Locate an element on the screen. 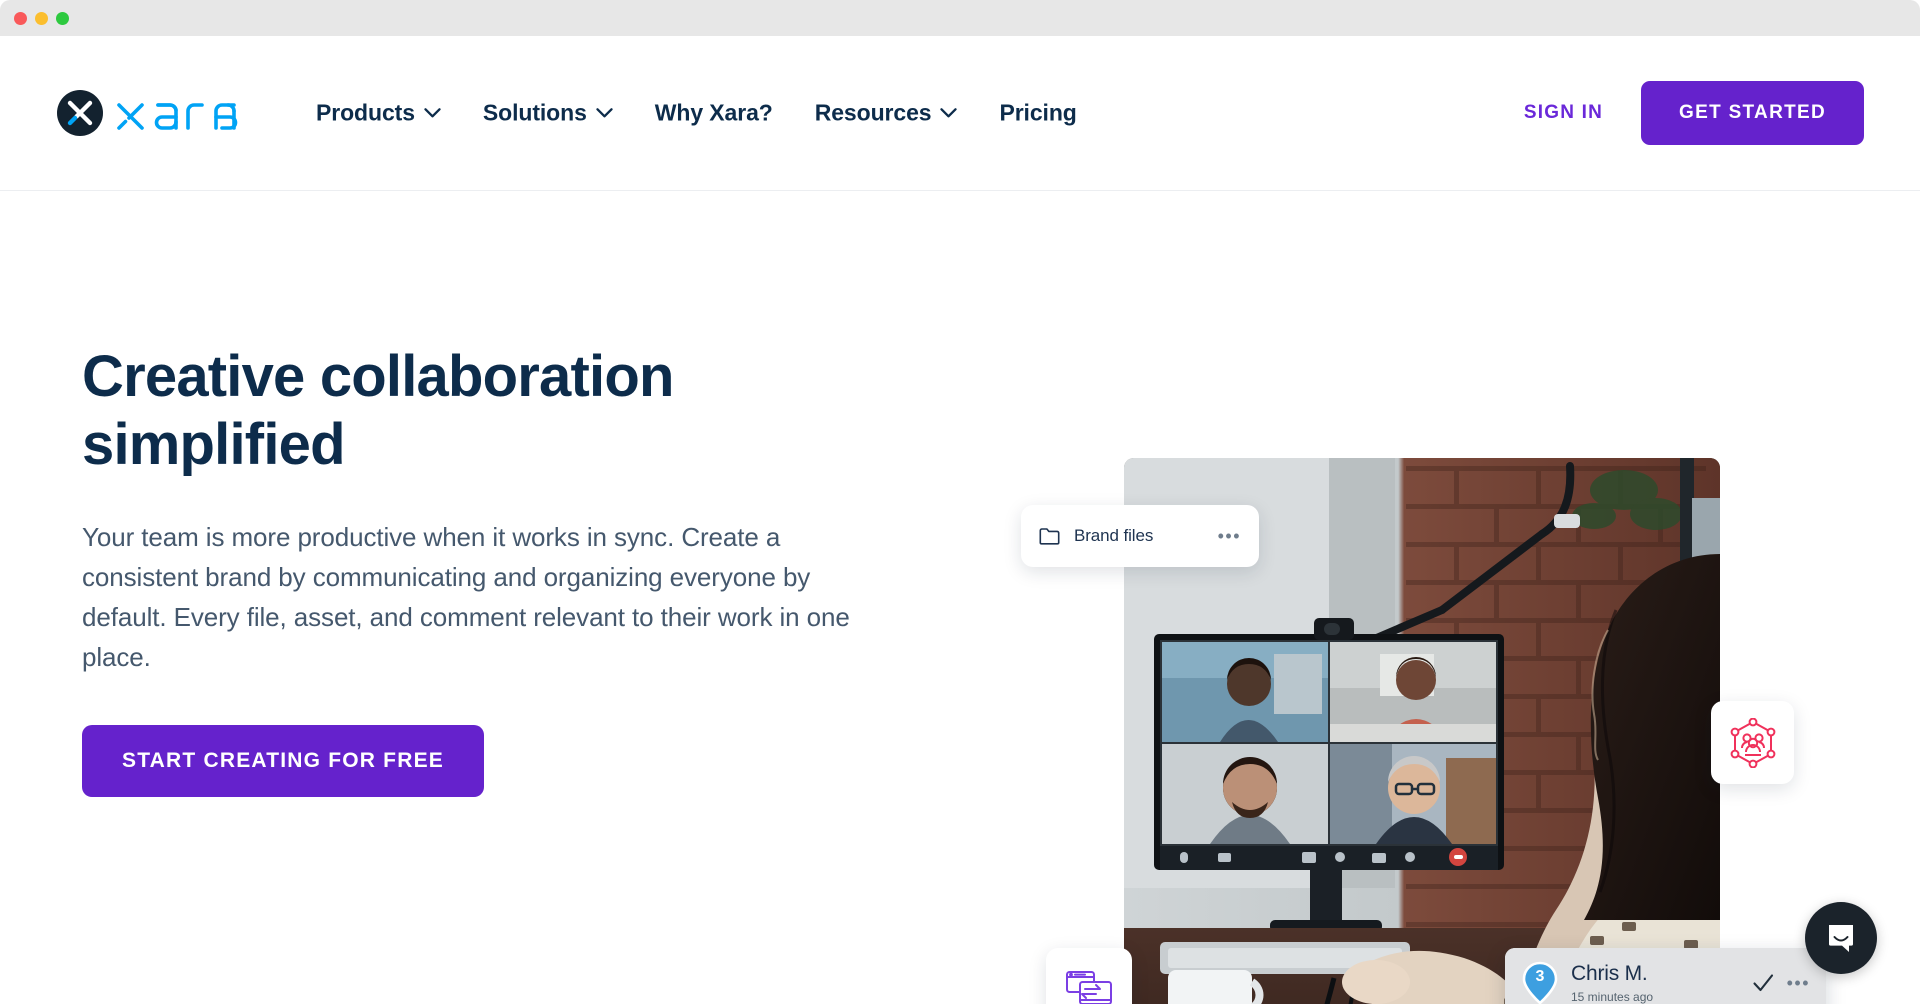  comment-menu-button: ••• is located at coordinates (1798, 983).